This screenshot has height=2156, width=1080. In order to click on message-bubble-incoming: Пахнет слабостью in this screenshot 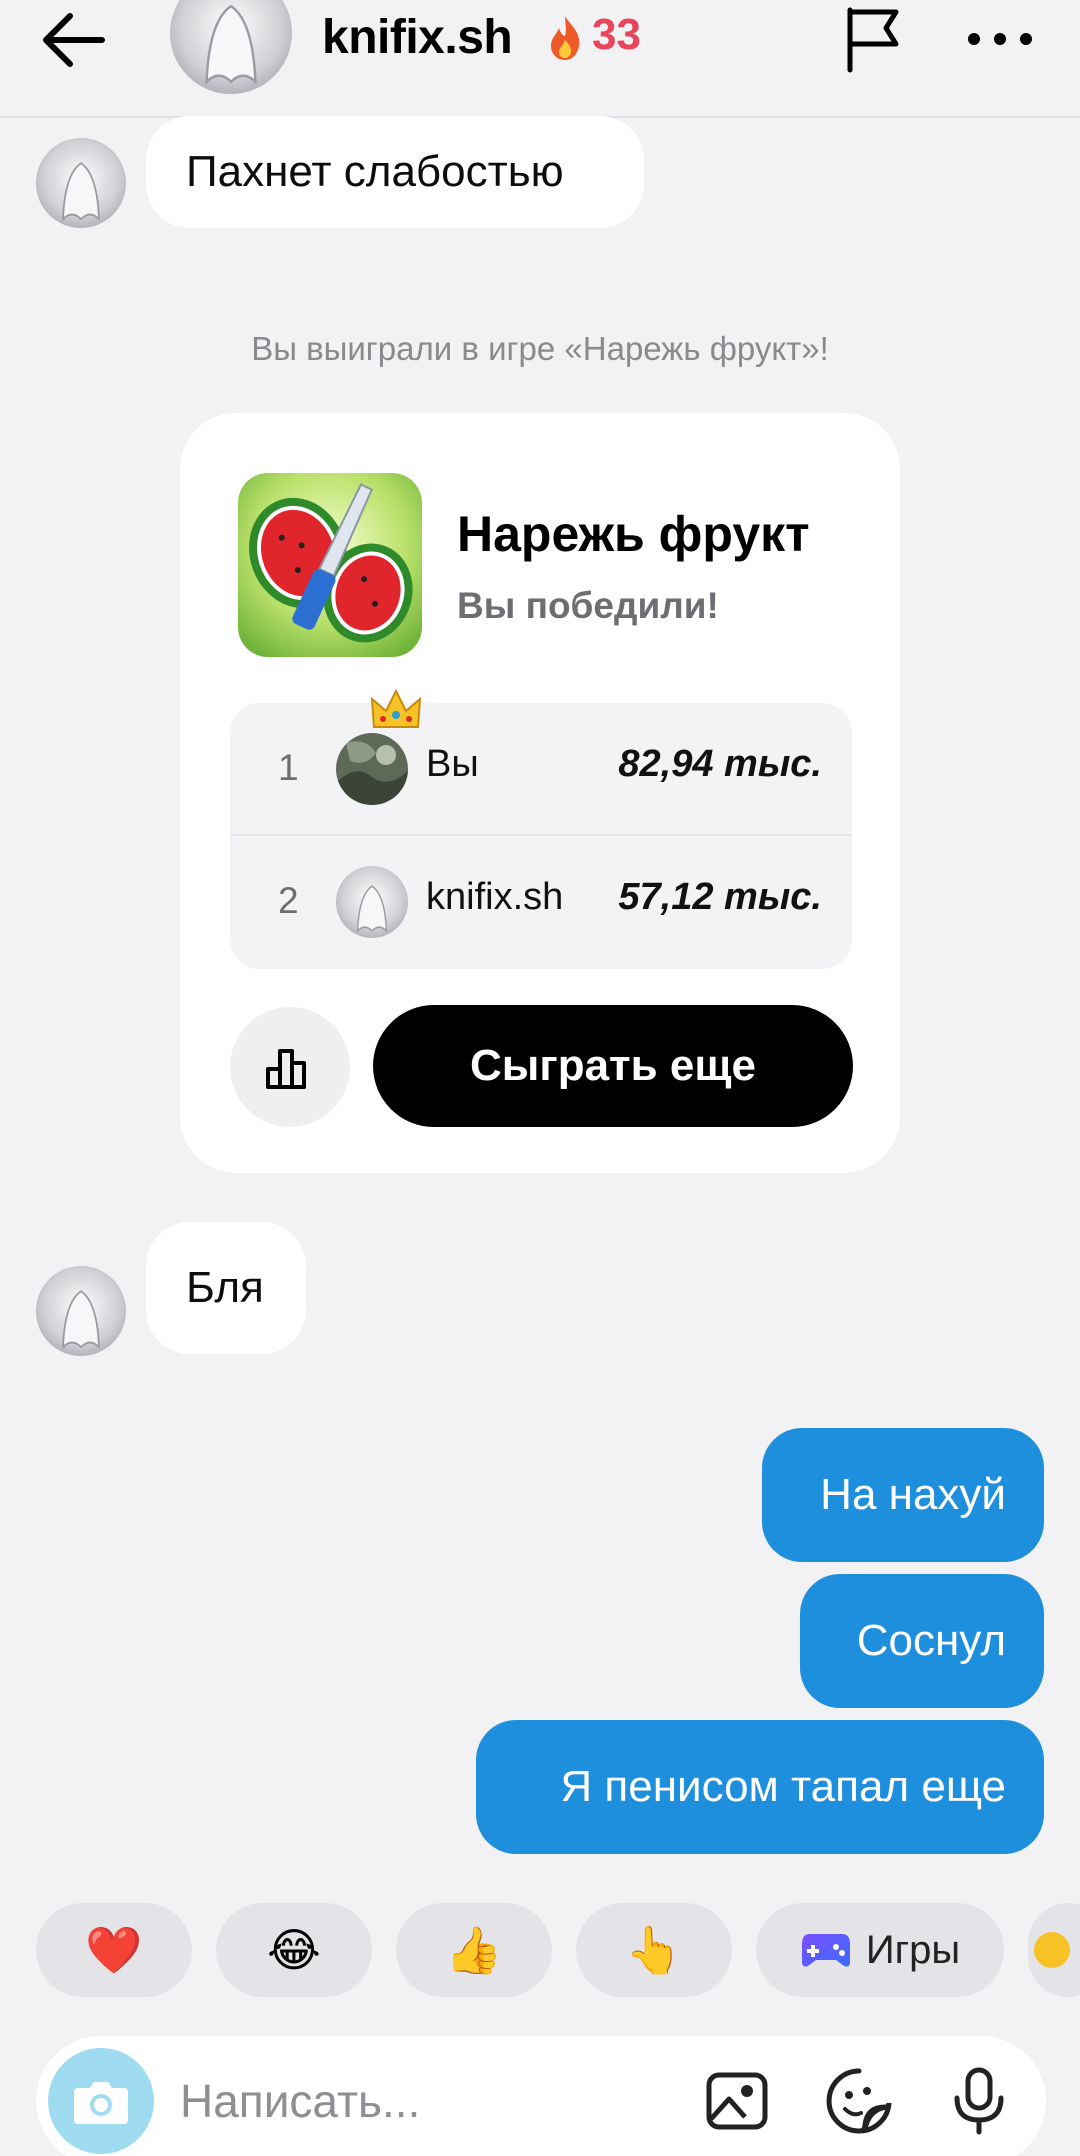, I will do `click(395, 172)`.